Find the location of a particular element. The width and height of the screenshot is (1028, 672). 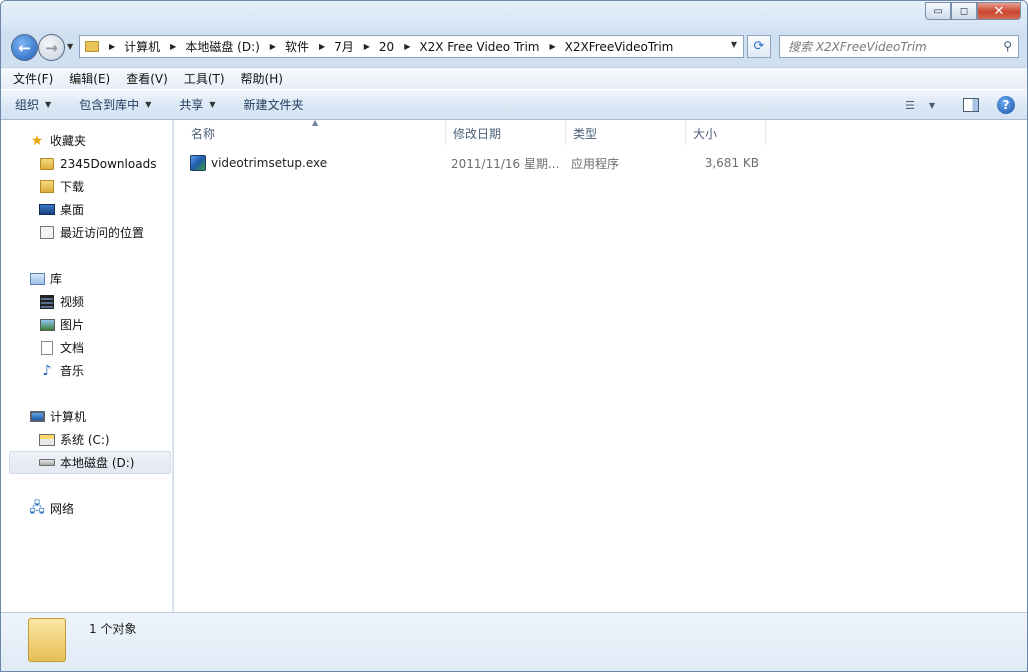

nav-item-desktop: 桌面 is located at coordinates (87, 209).